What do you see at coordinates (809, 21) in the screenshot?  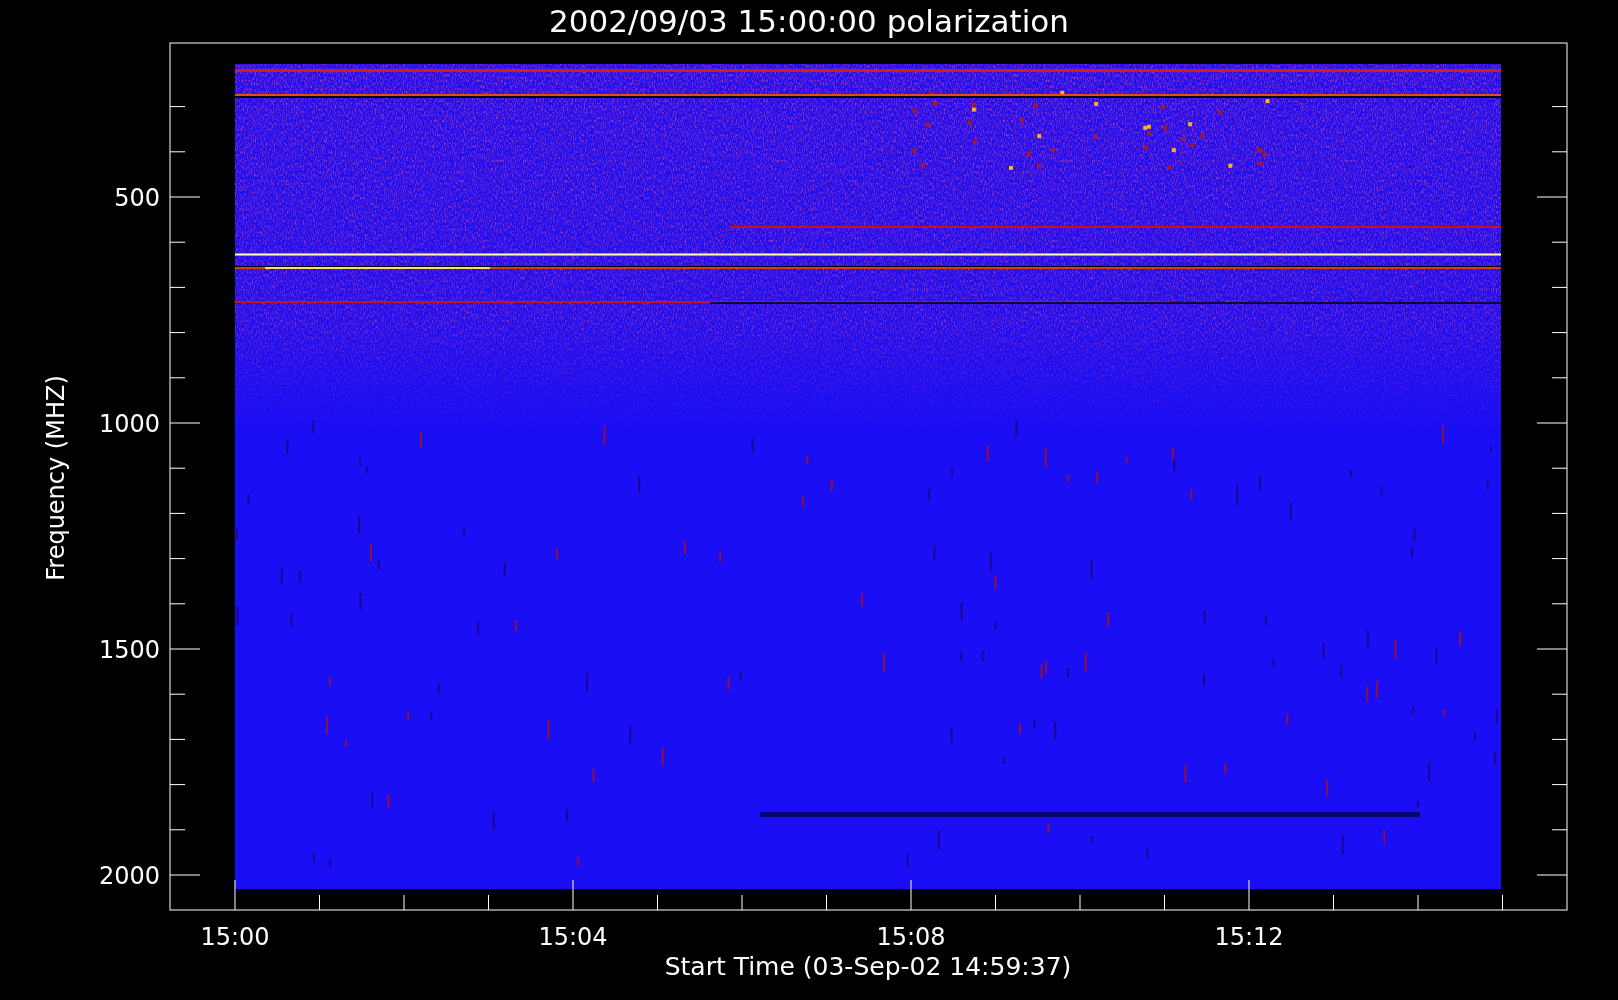 I see `plot-title: 2002/09/03 15:00:00 polarization` at bounding box center [809, 21].